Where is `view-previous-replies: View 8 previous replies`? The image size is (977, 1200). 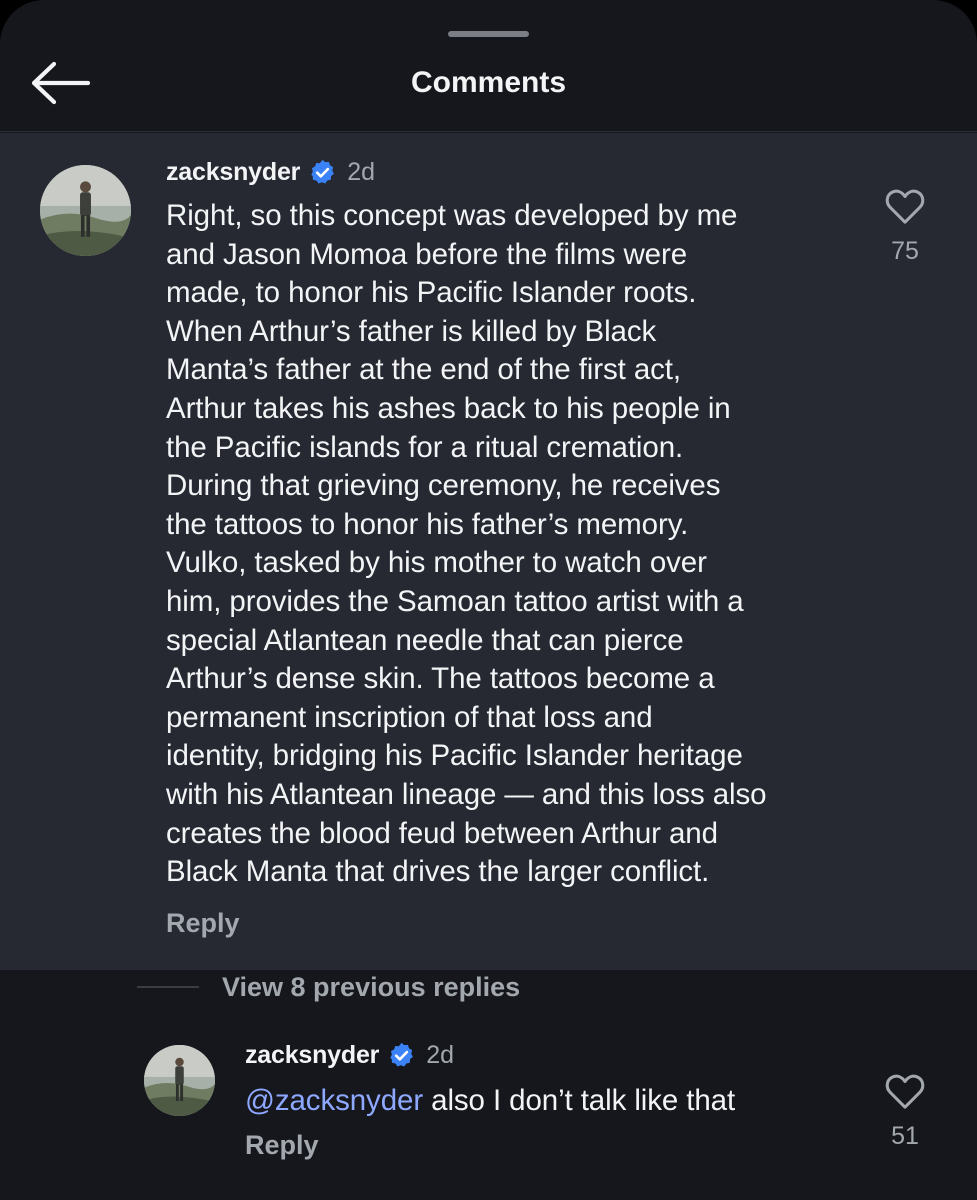
view-previous-replies: View 8 previous replies is located at coordinates (328, 987).